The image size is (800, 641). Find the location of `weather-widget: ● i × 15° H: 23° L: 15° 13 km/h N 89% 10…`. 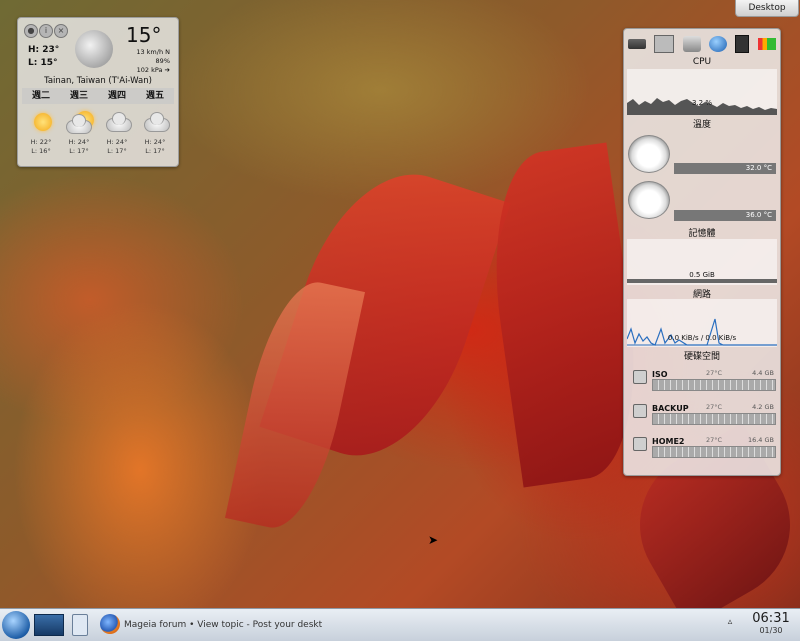

weather-widget: ● i × 15° H: 23° L: 15° 13 km/h N 89% 10… is located at coordinates (98, 92).